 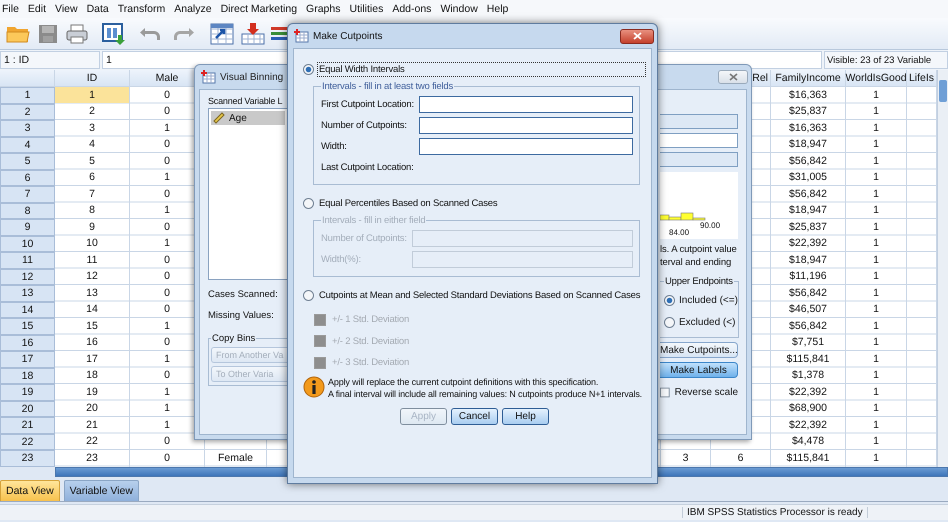 I want to click on column-header: FamilyIncome, so click(x=808, y=78).